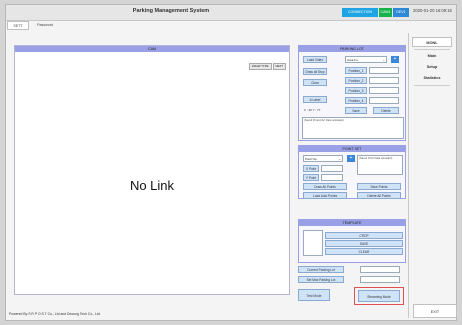  What do you see at coordinates (432, 42) in the screenshot?
I see `nav-item-monl: MONL` at bounding box center [432, 42].